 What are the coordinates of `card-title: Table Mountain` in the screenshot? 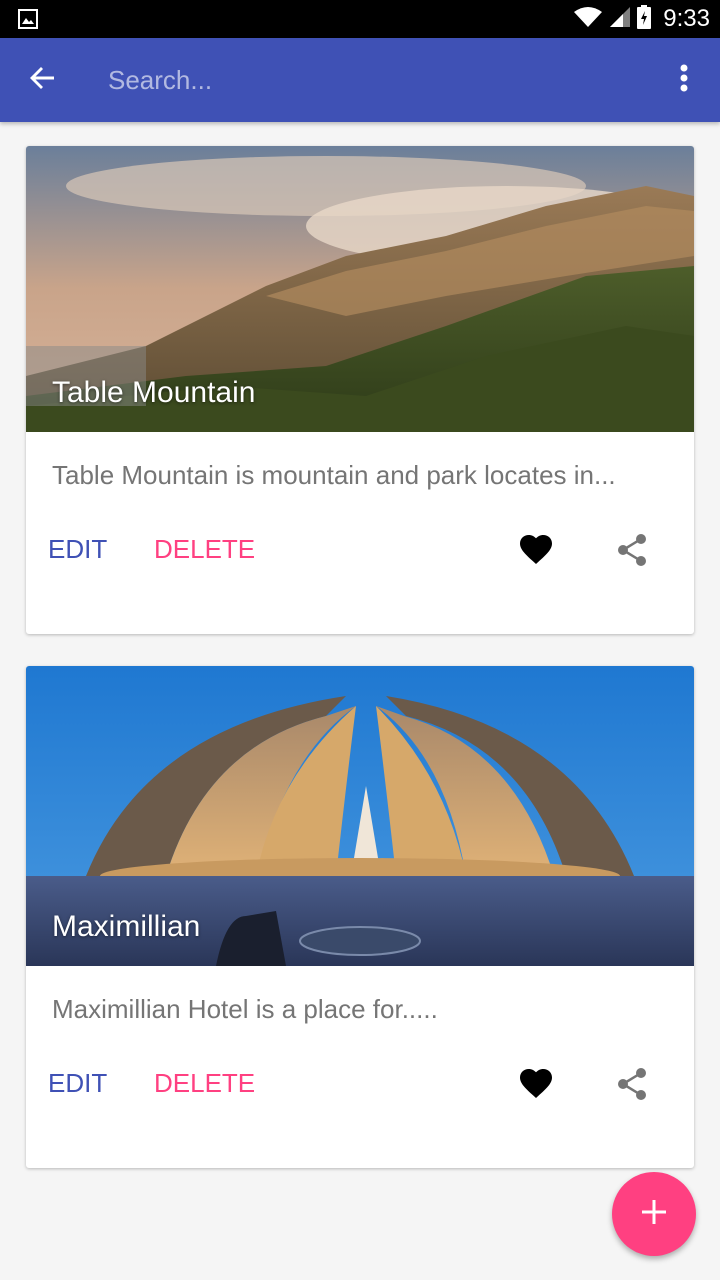 It's located at (154, 392).